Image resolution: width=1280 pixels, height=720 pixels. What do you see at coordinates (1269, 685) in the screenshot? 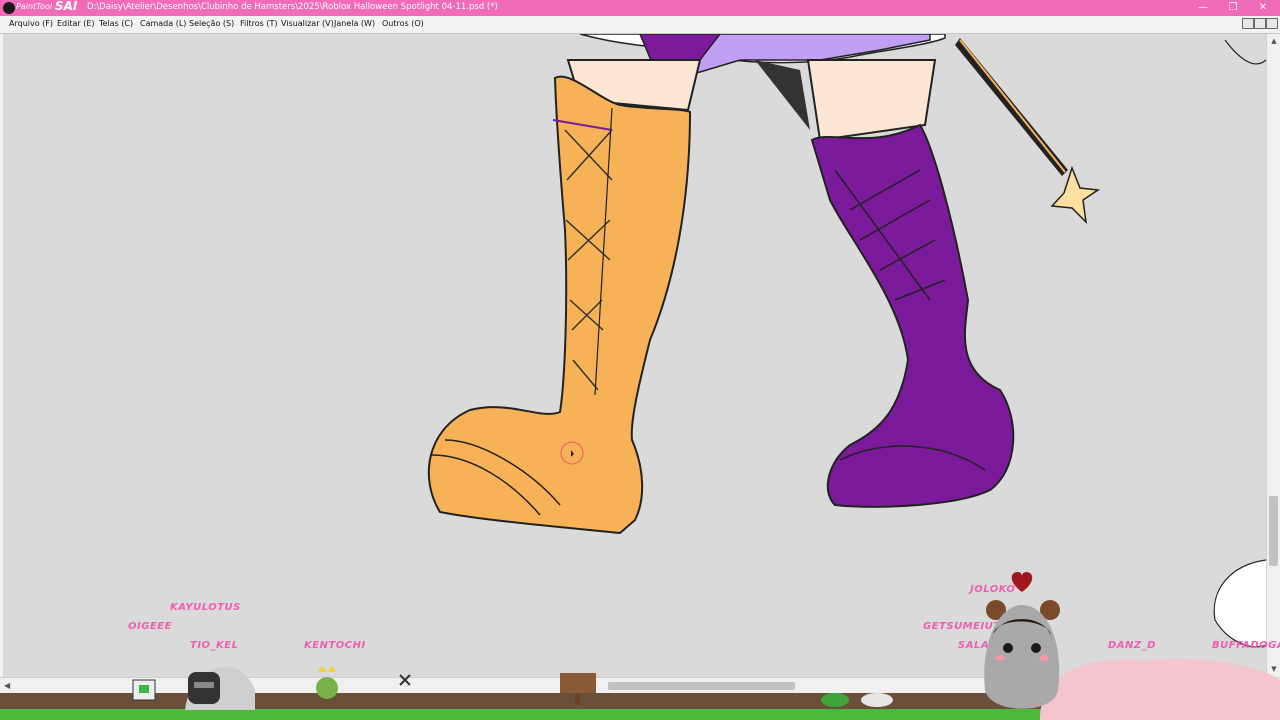
I see `scroll-right-icon: ▶` at bounding box center [1269, 685].